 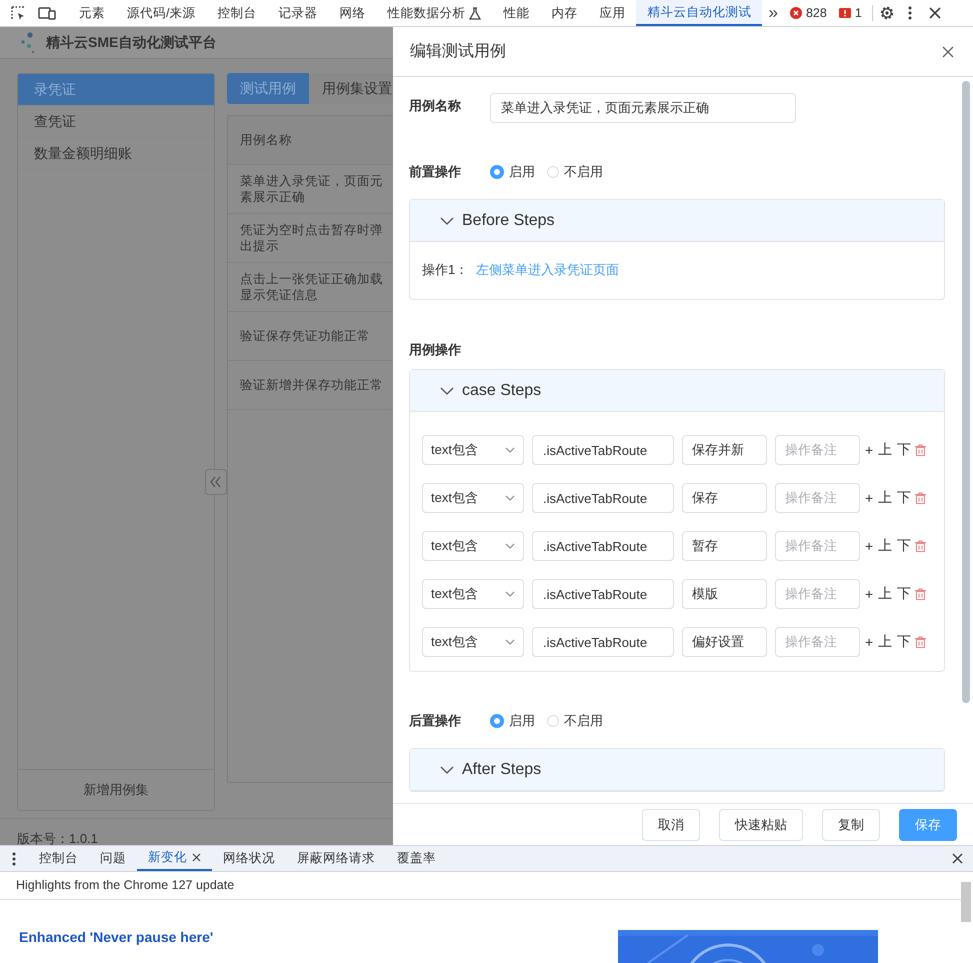 I want to click on panel-header: case Steps, so click(x=677, y=391).